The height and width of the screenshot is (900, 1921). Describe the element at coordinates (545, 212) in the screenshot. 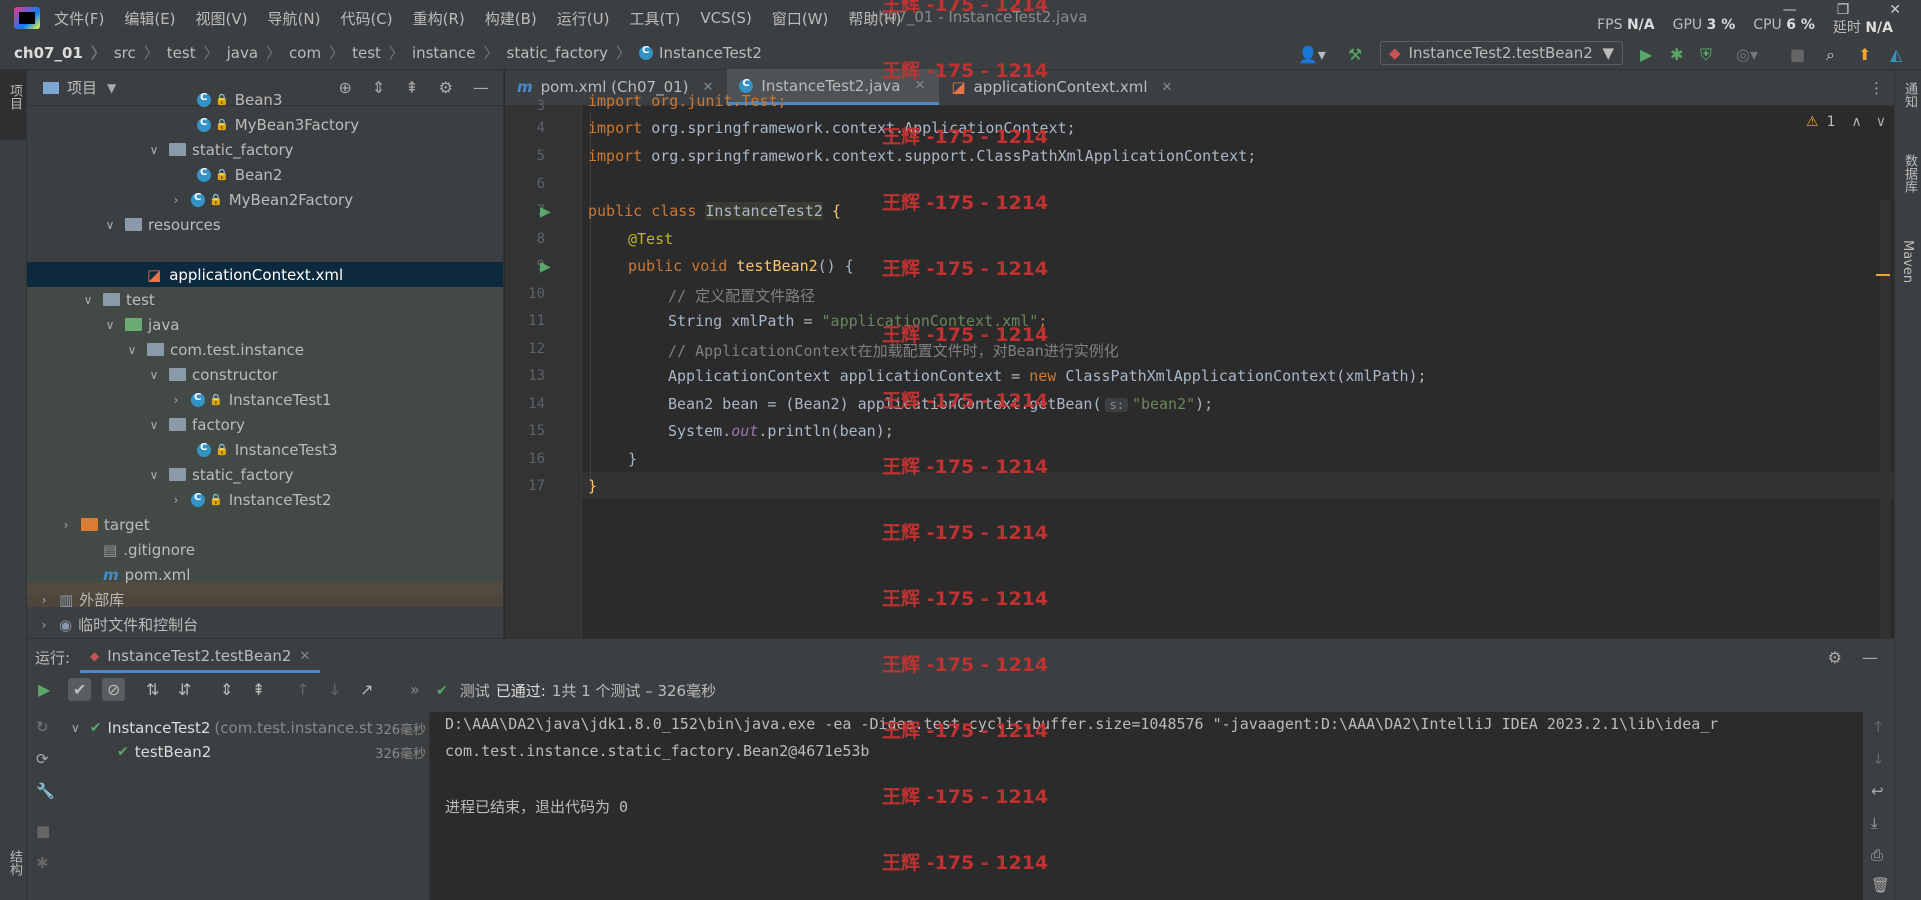

I see `run-test-gutter-icon: ▶` at that location.